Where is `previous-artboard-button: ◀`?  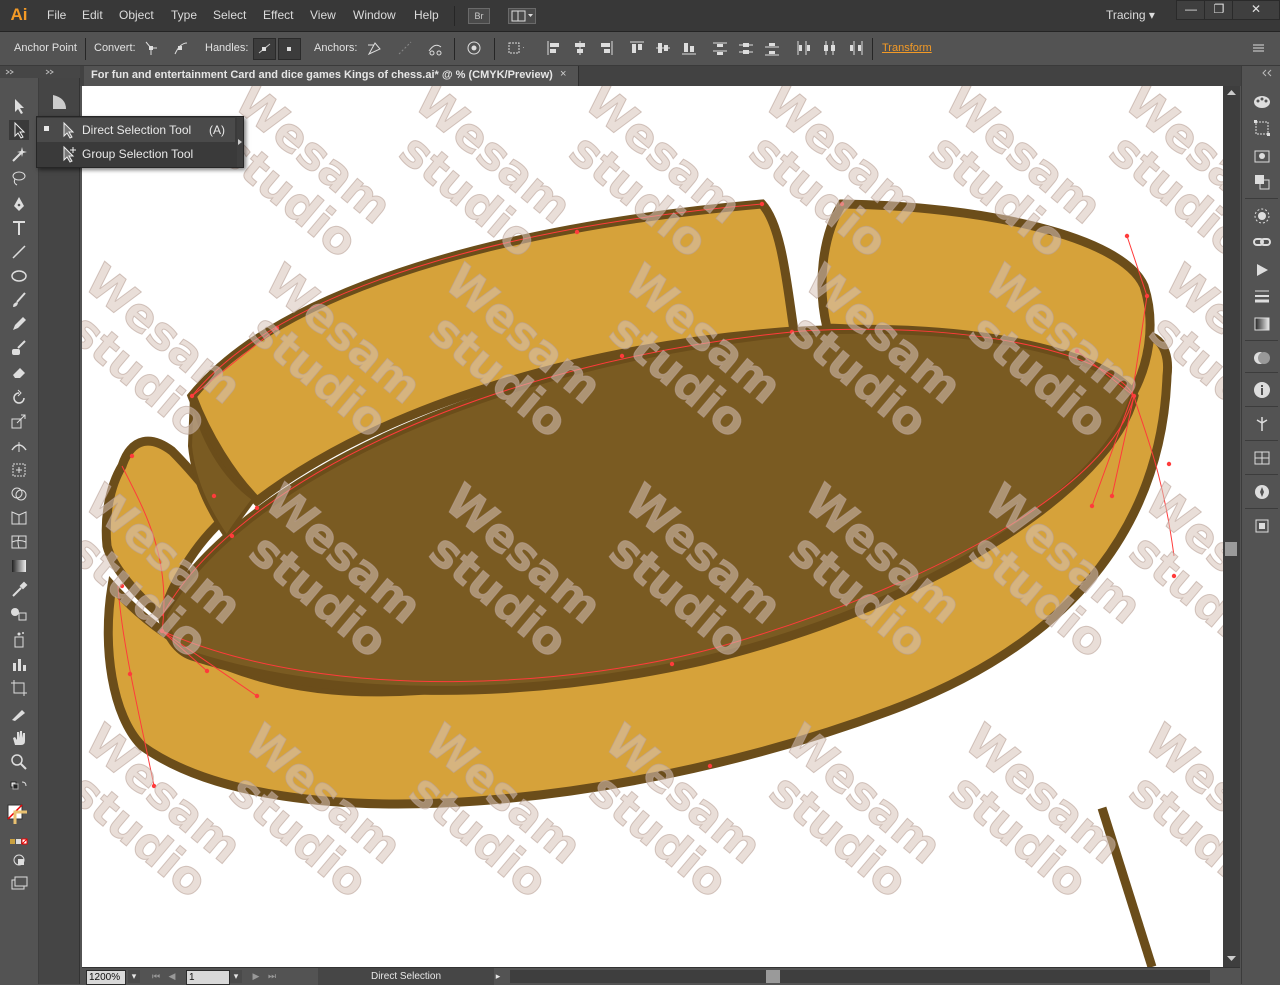
previous-artboard-button: ◀ is located at coordinates (172, 976).